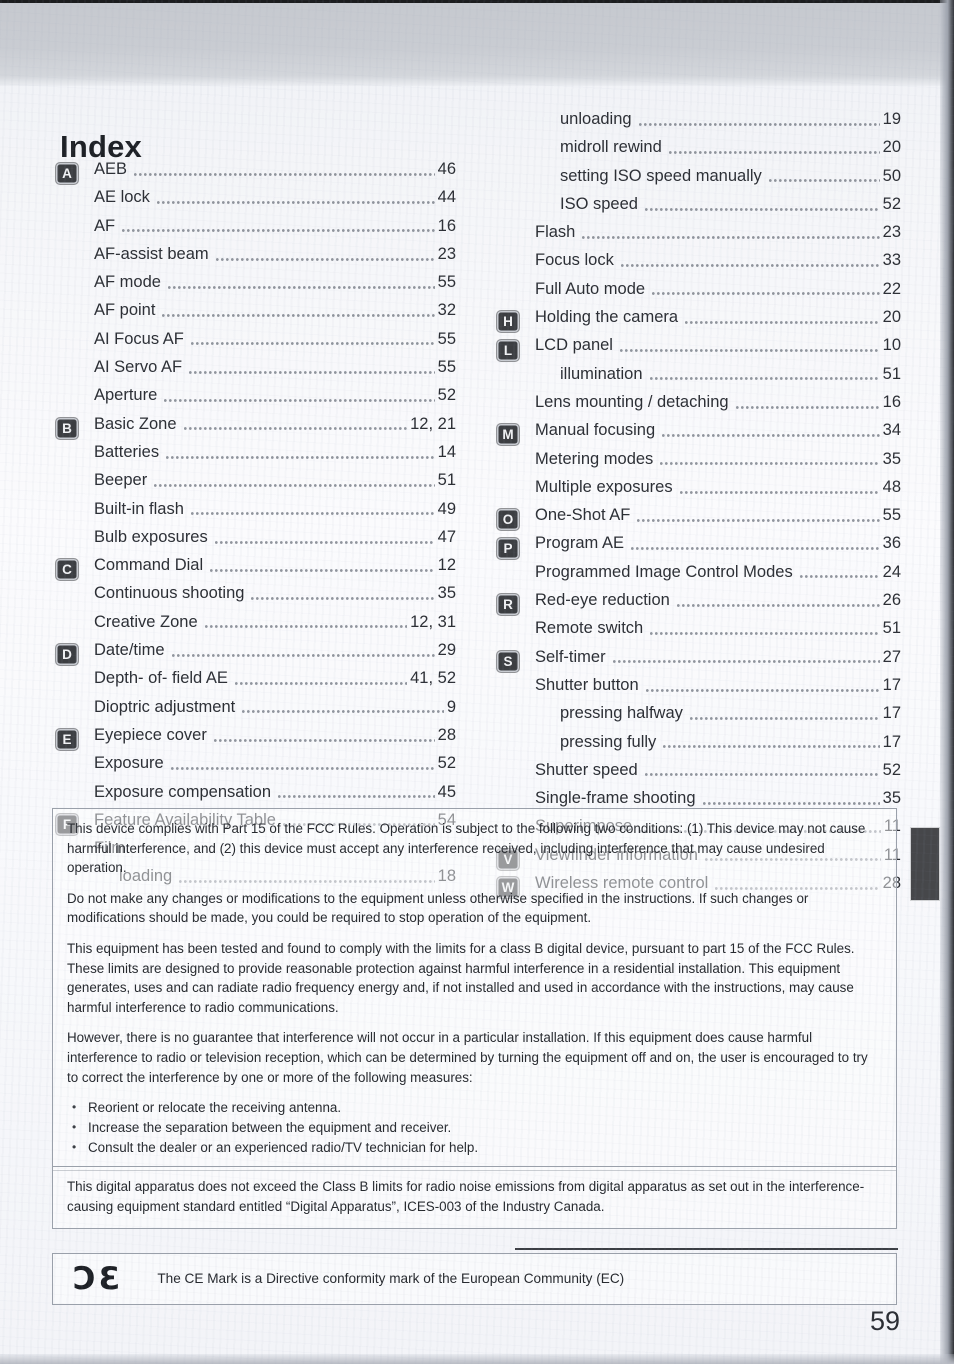 The height and width of the screenshot is (1364, 954). I want to click on index-letter-slot: A, so click(75, 174).